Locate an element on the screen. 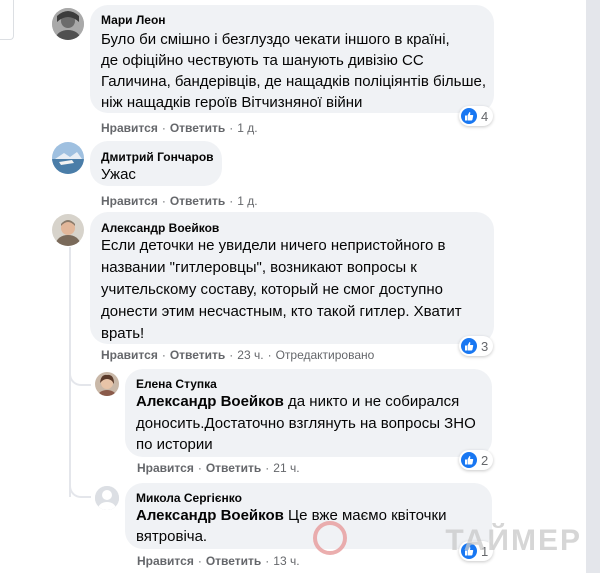 Image resolution: width=600 pixels, height=573 pixels. comment-author: Мари Леон is located at coordinates (133, 20).